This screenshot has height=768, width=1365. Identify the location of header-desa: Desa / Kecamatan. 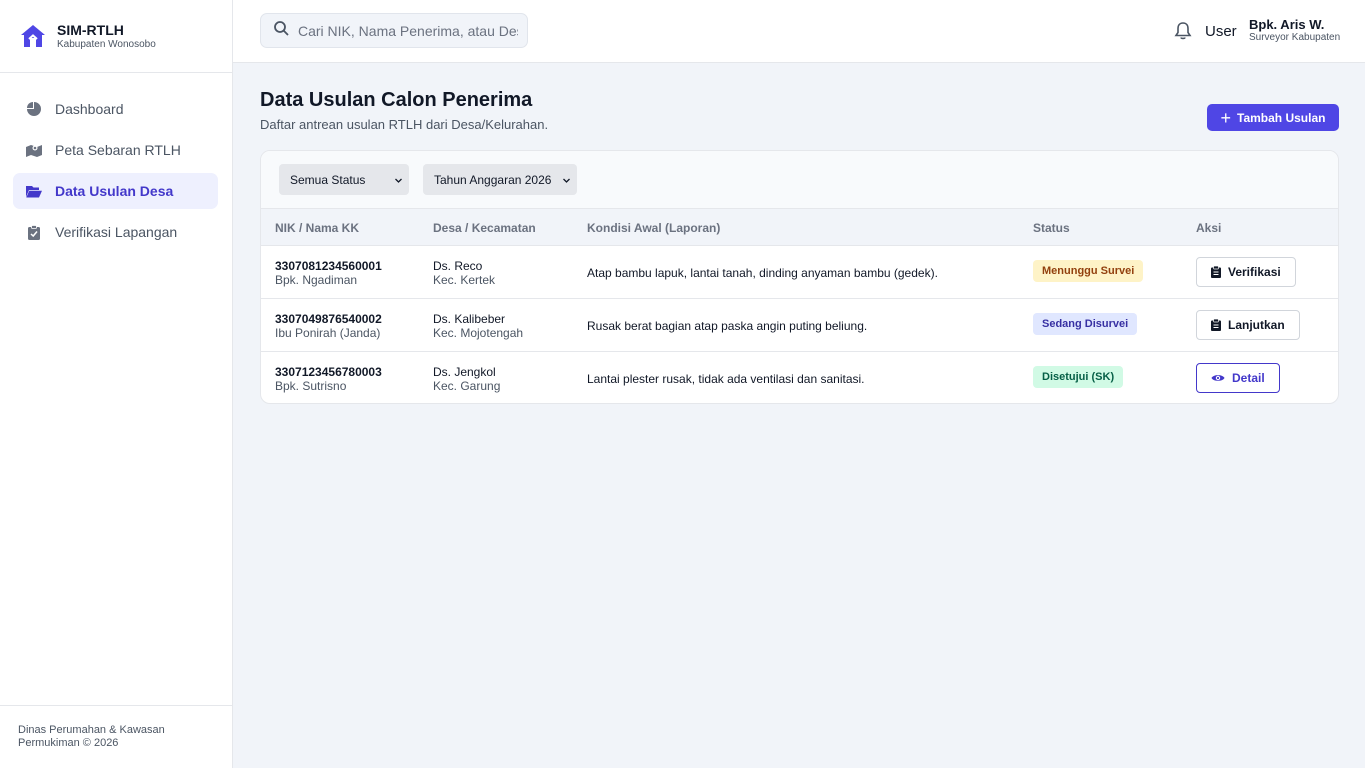
(484, 228).